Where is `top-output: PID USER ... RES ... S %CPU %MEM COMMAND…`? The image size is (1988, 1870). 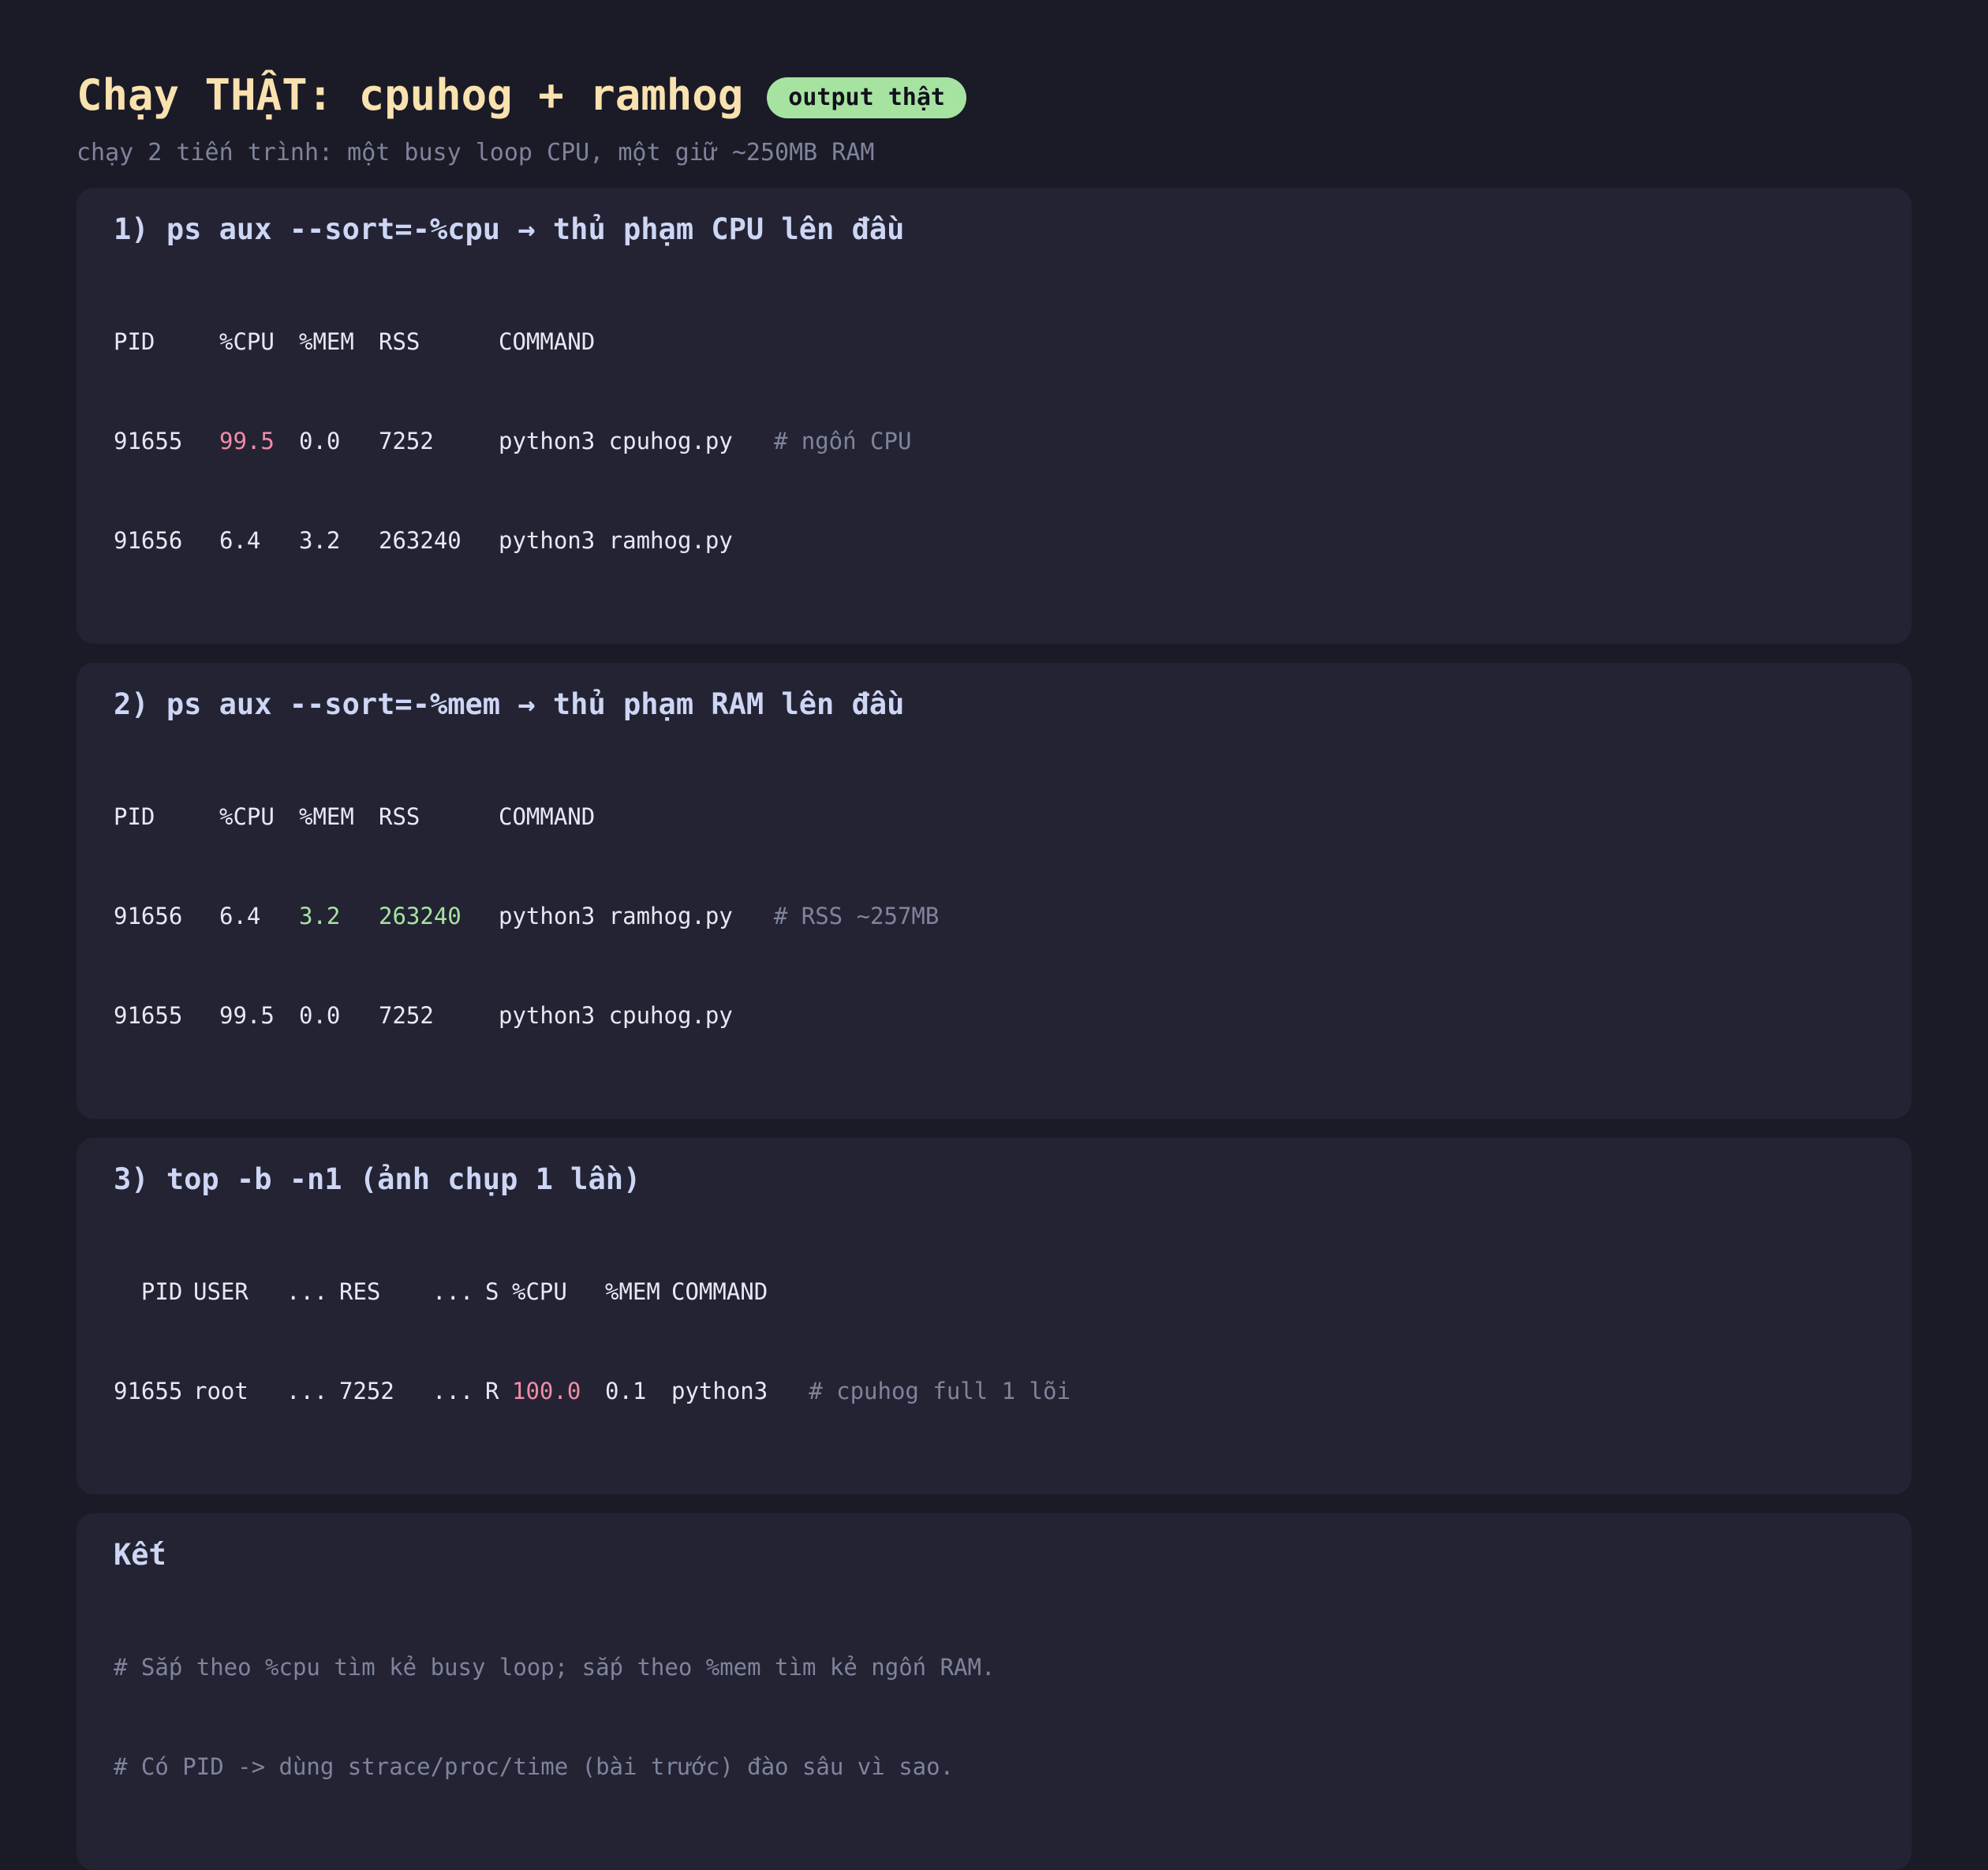 top-output: PID USER ... RES ... S %CPU %MEM COMMAND… is located at coordinates (994, 1341).